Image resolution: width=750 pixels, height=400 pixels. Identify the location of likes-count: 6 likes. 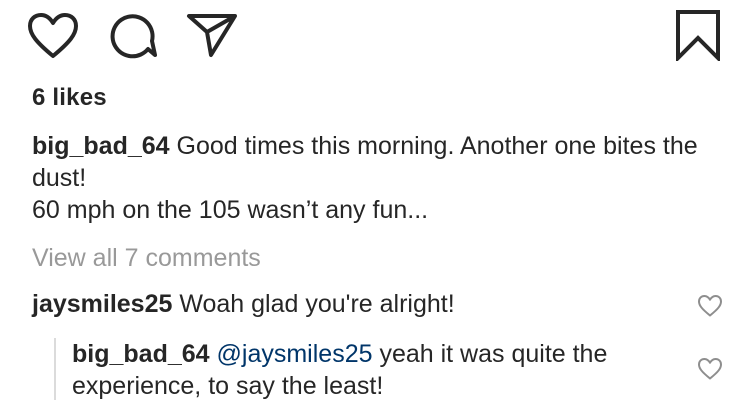
(69, 98).